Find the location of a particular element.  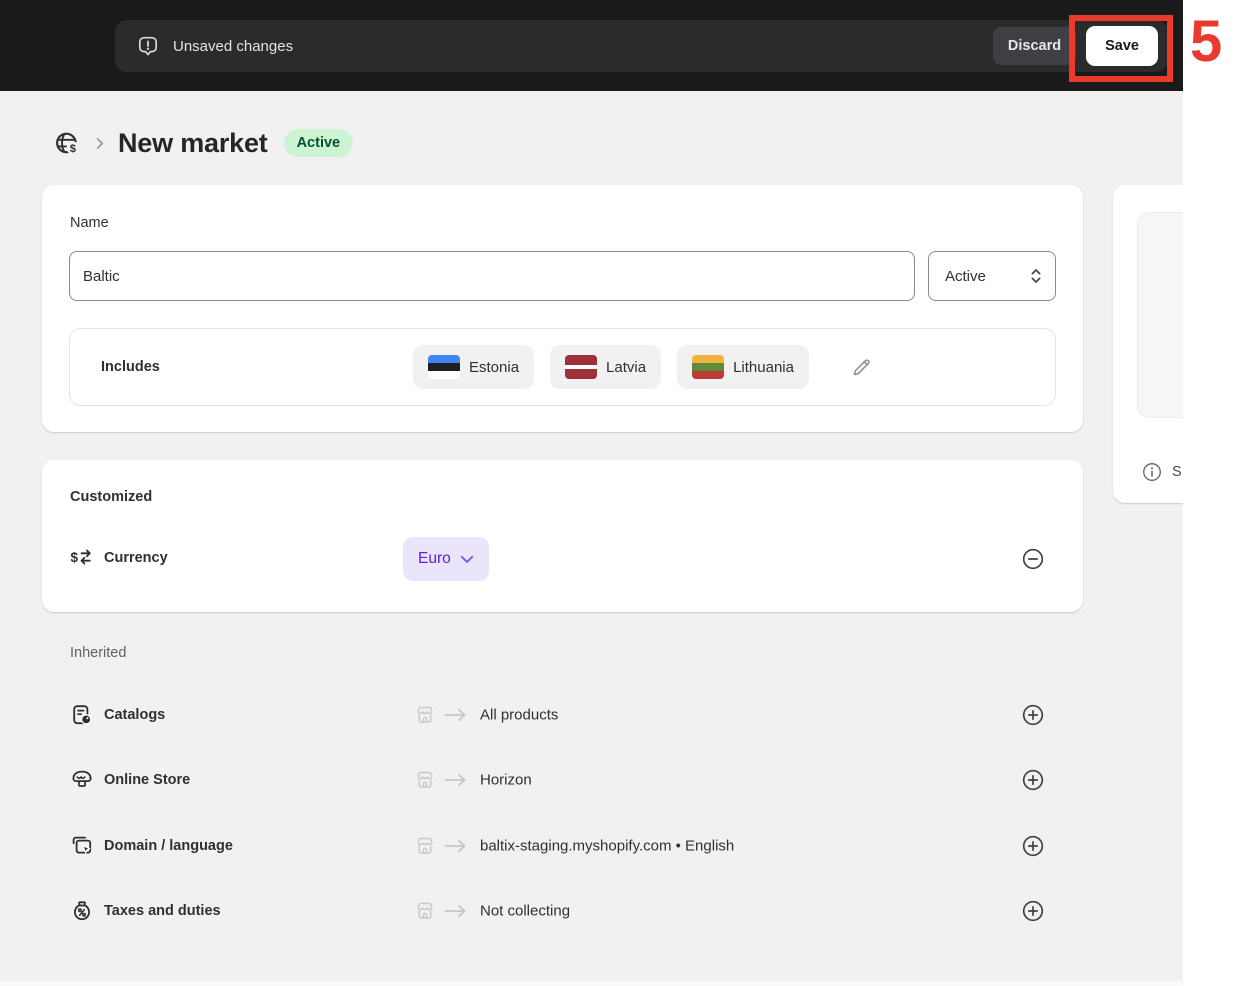

contextual-save-bar: Unsaved changes Discard Save is located at coordinates (591, 45).